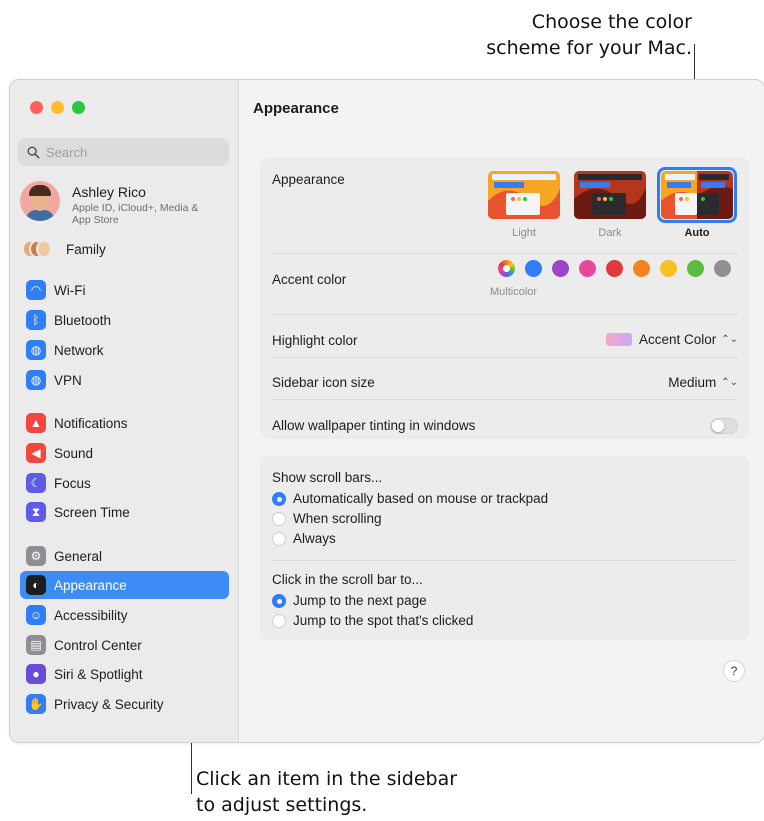  What do you see at coordinates (124, 453) in the screenshot?
I see `sidebar-item-sound: ◀ Sound` at bounding box center [124, 453].